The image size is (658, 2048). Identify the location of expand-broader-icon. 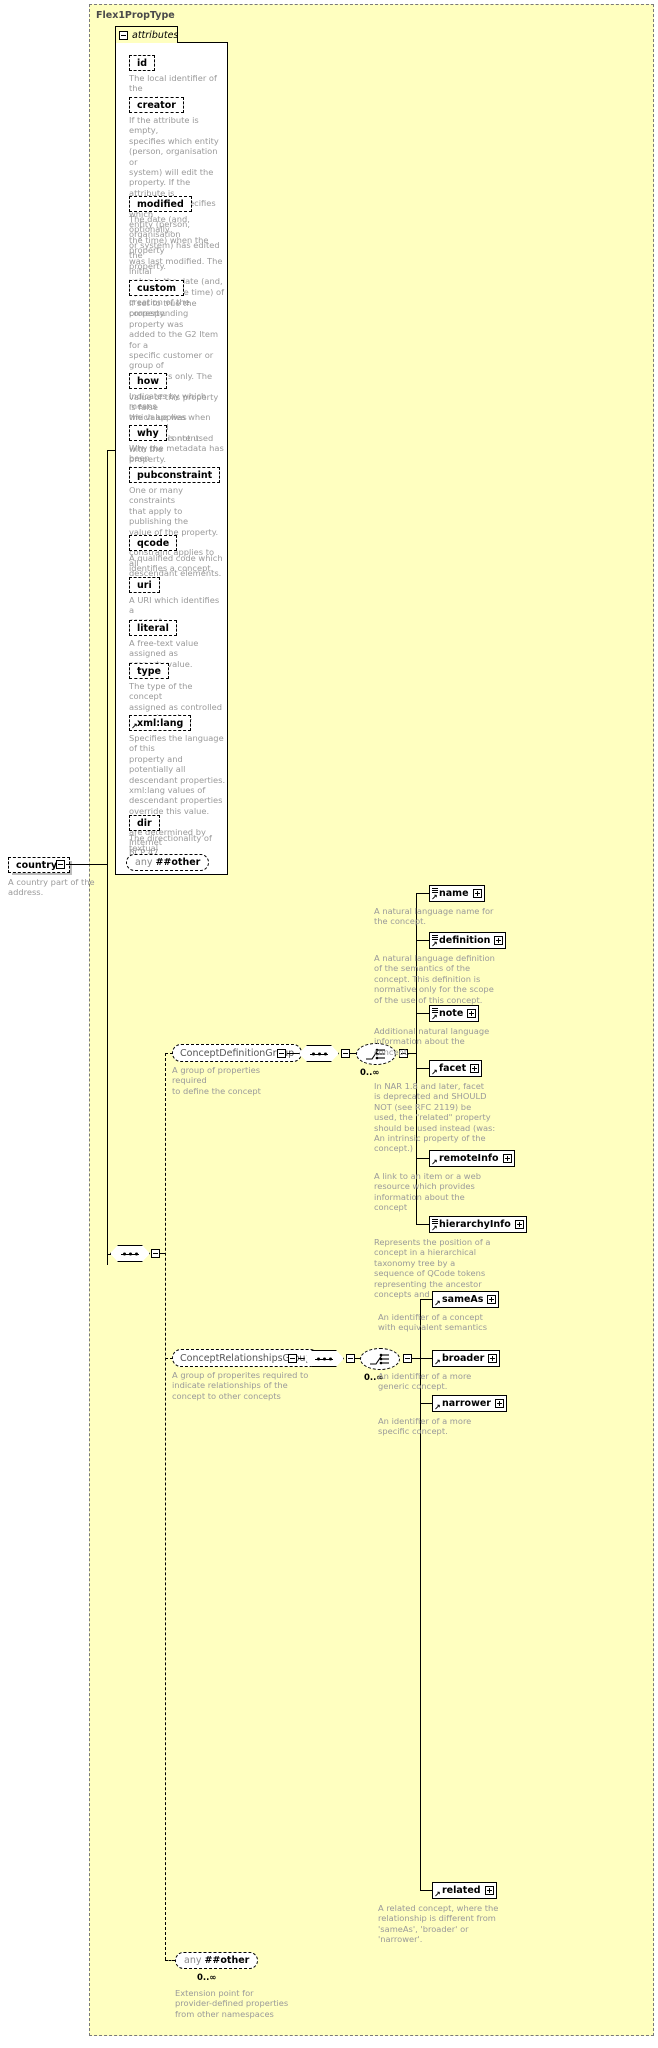
(493, 1358).